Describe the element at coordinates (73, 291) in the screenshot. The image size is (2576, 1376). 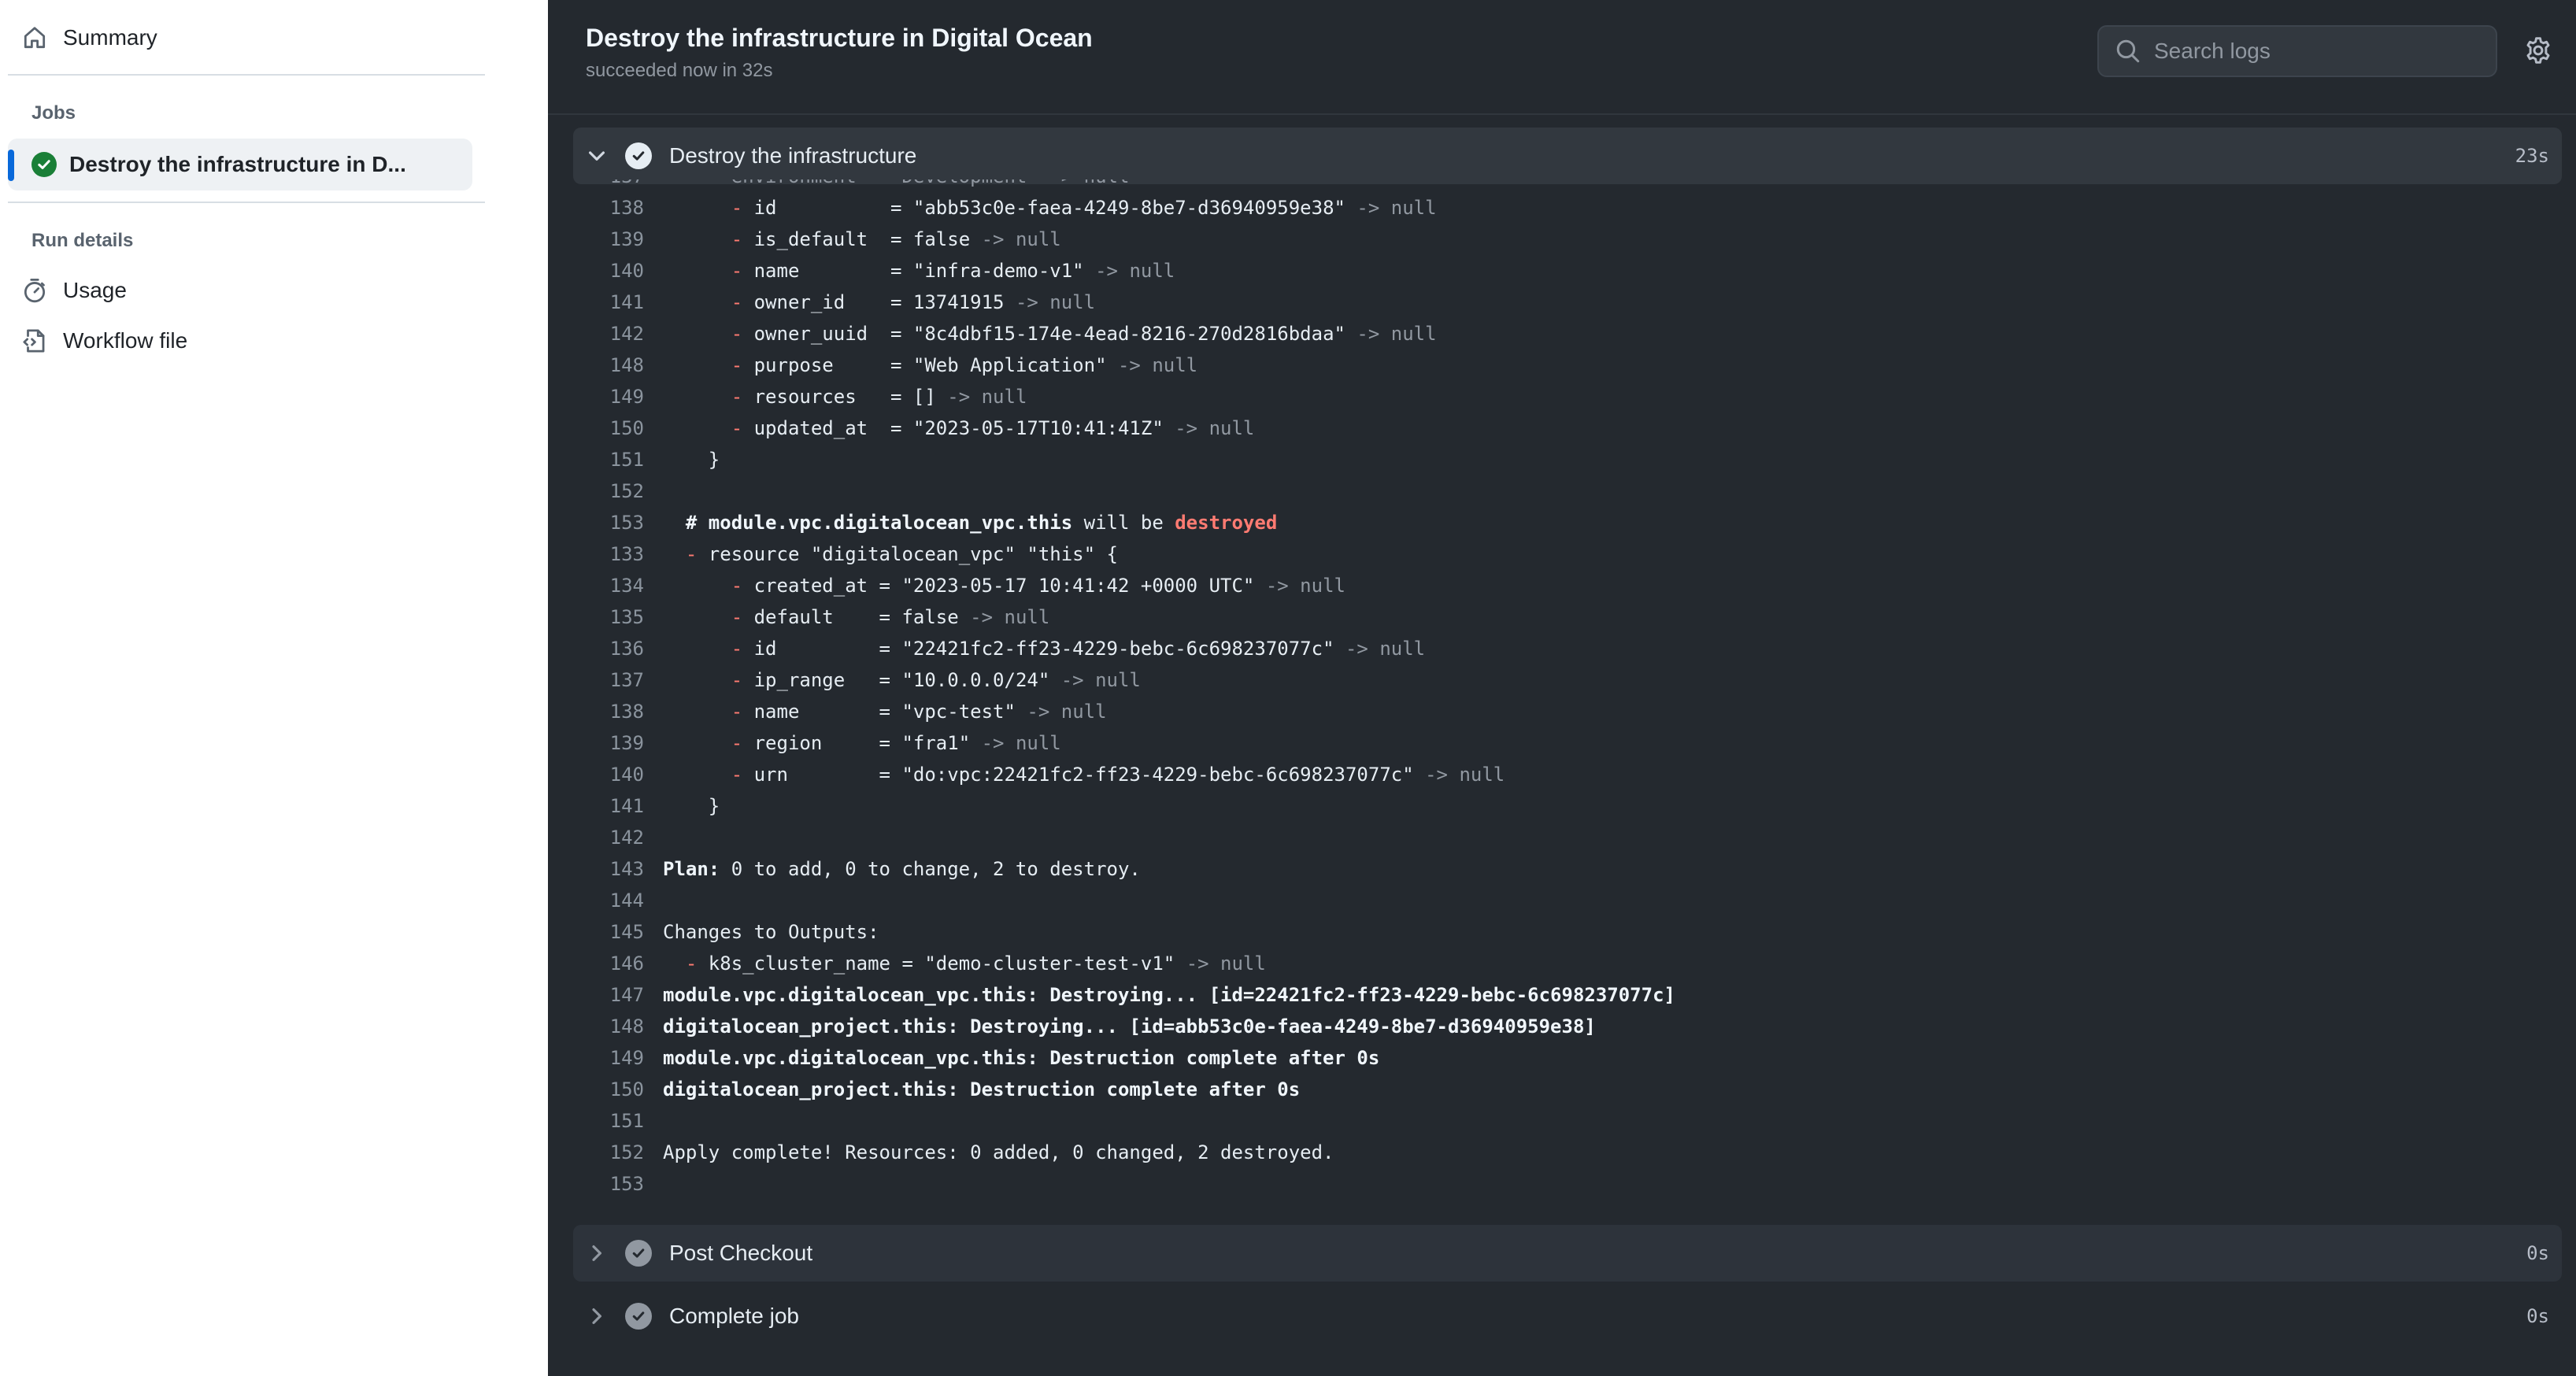
I see `usage-link: Usage` at that location.